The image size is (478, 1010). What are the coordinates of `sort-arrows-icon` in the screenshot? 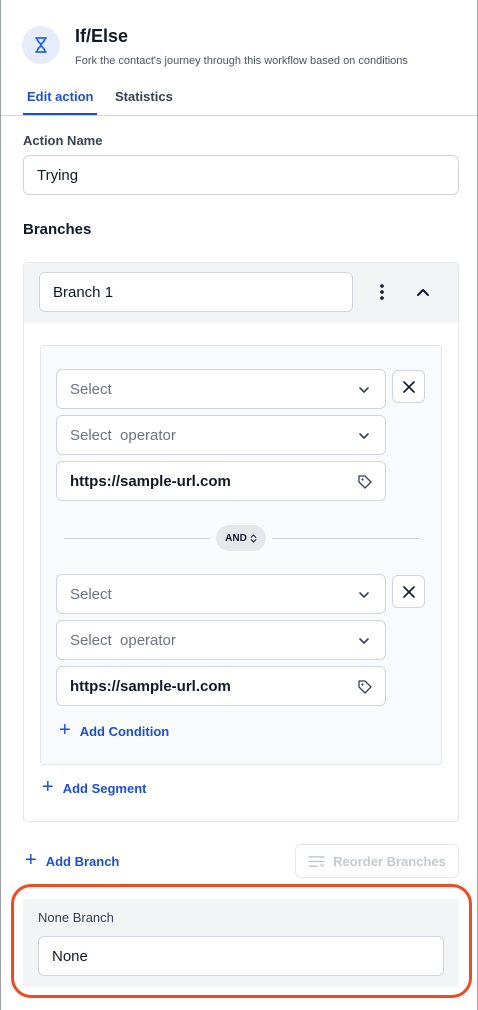 It's located at (253, 538).